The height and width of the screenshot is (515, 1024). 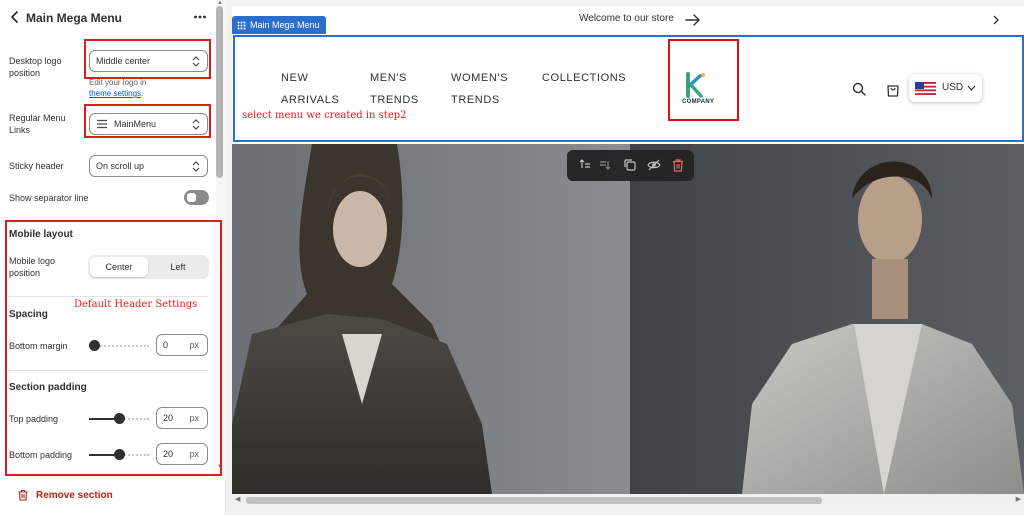 What do you see at coordinates (123, 61) in the screenshot?
I see `desktop-logo-value: Middle center` at bounding box center [123, 61].